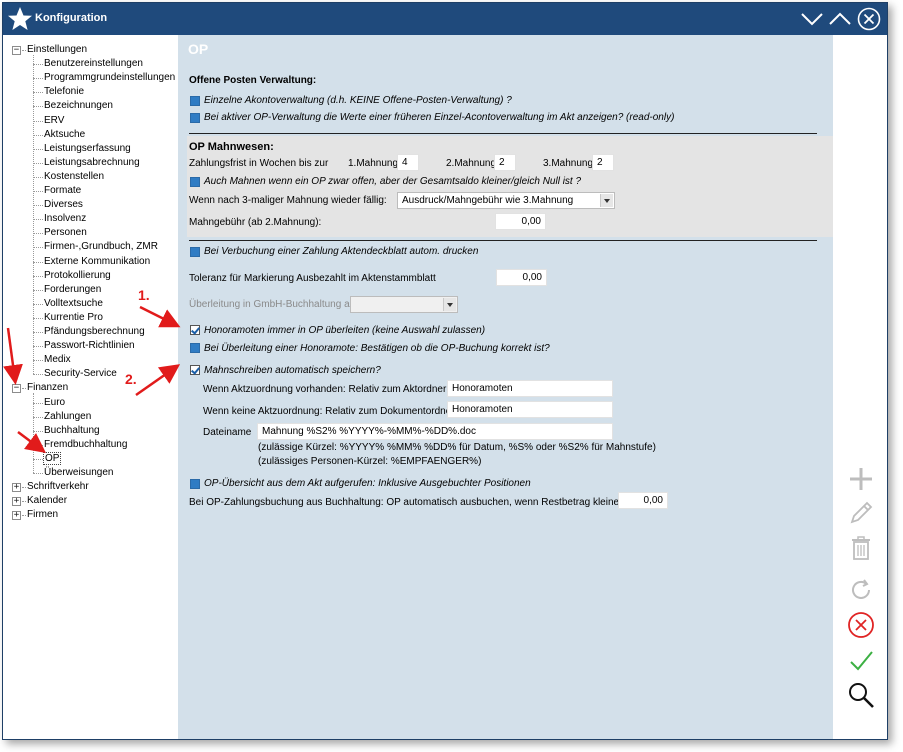 This screenshot has height=752, width=903. I want to click on tree-item: Fremdbuchhaltung, so click(80, 445).